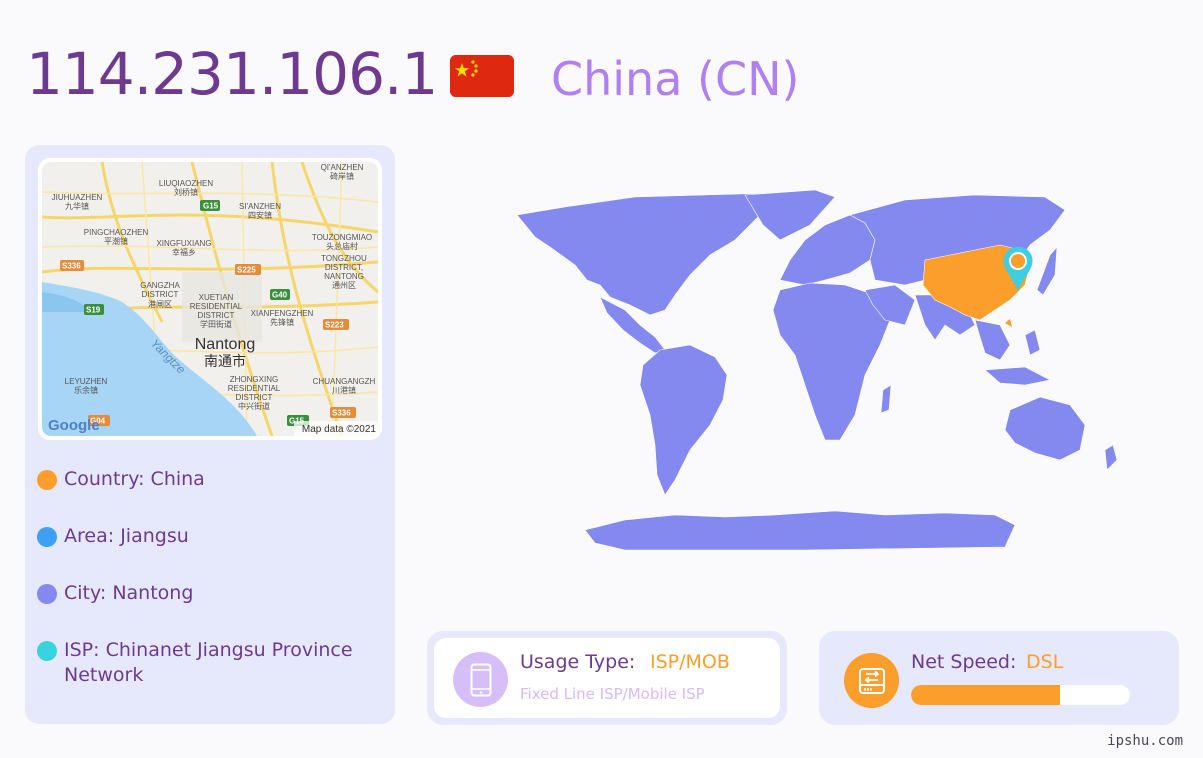  Describe the element at coordinates (232, 74) in the screenshot. I see `ip-address: 114.231.106.1` at that location.